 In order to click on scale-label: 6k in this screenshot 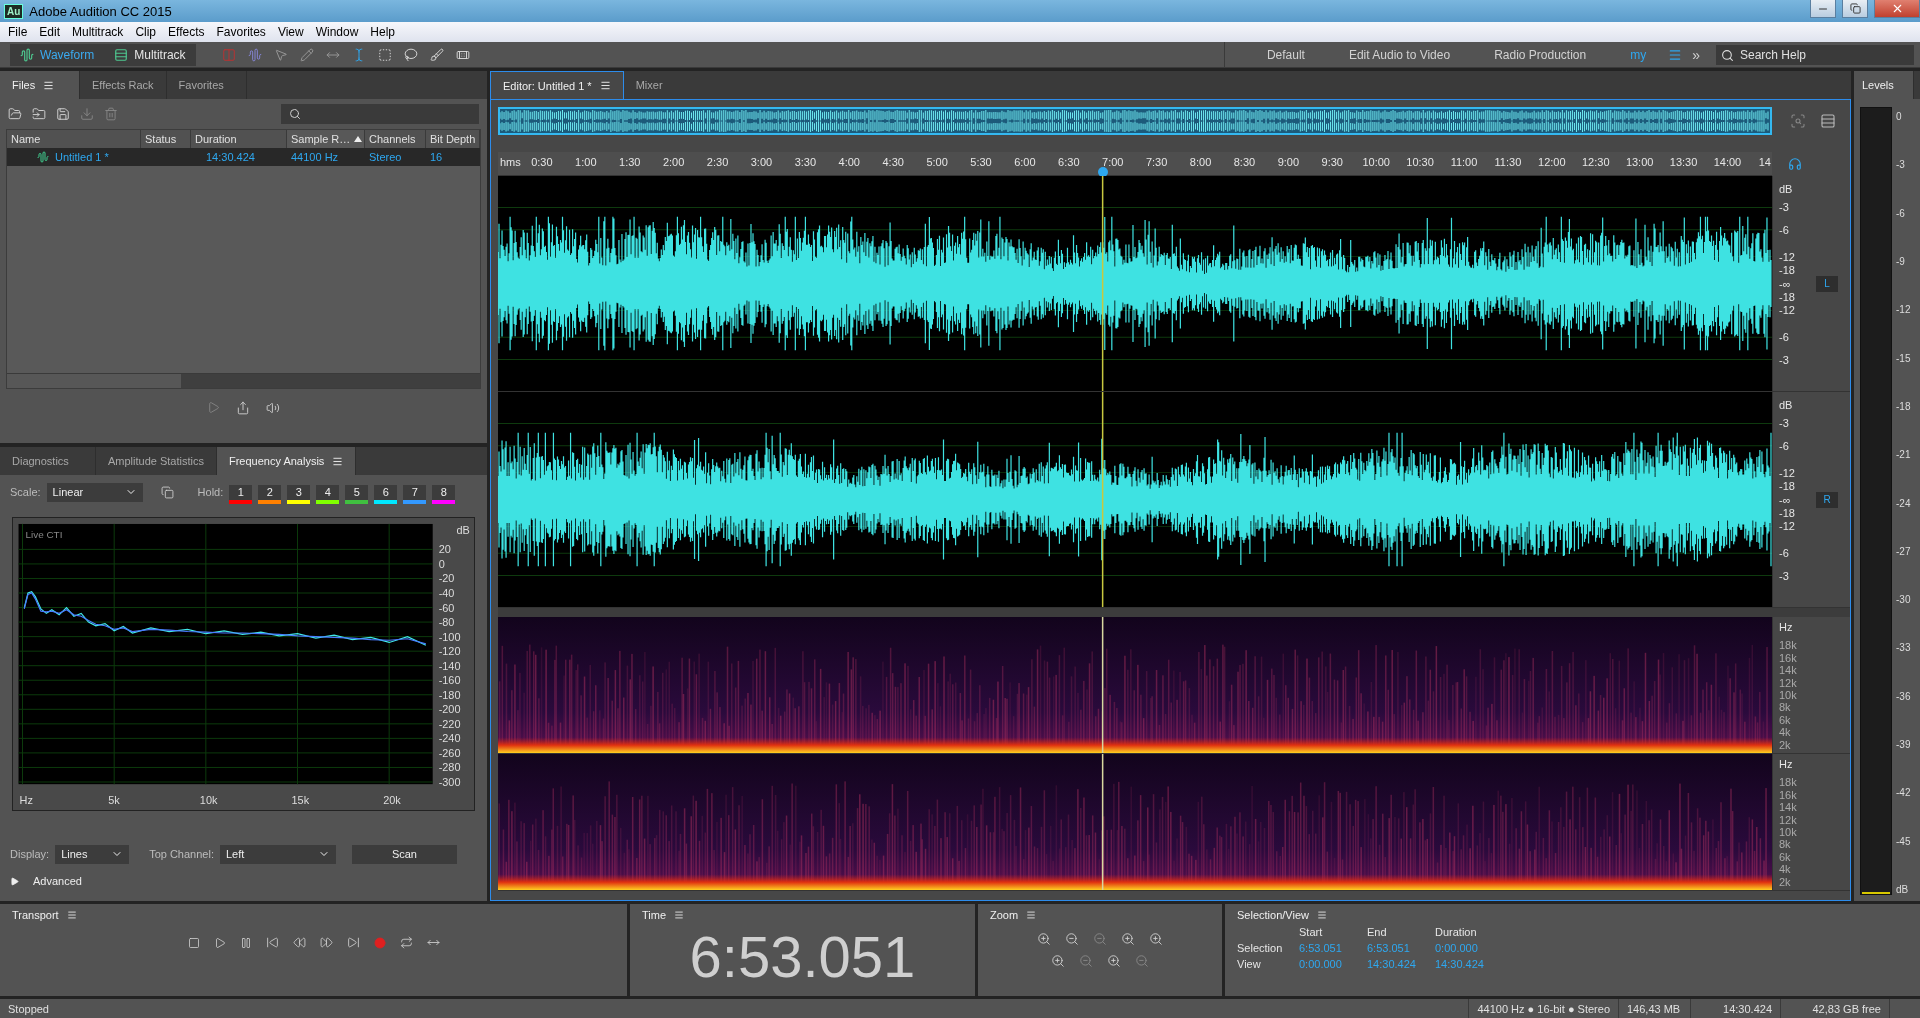, I will do `click(1785, 857)`.